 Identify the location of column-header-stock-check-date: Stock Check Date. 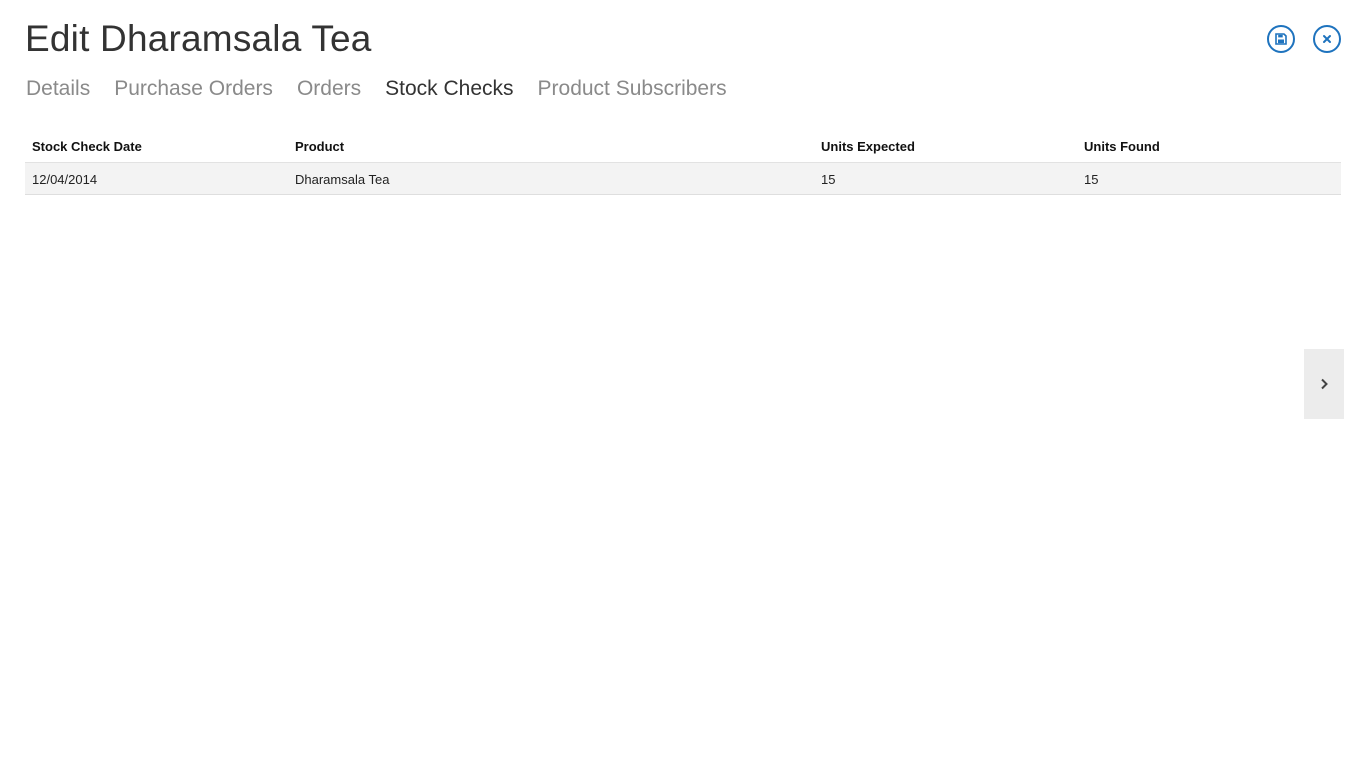
(156, 147).